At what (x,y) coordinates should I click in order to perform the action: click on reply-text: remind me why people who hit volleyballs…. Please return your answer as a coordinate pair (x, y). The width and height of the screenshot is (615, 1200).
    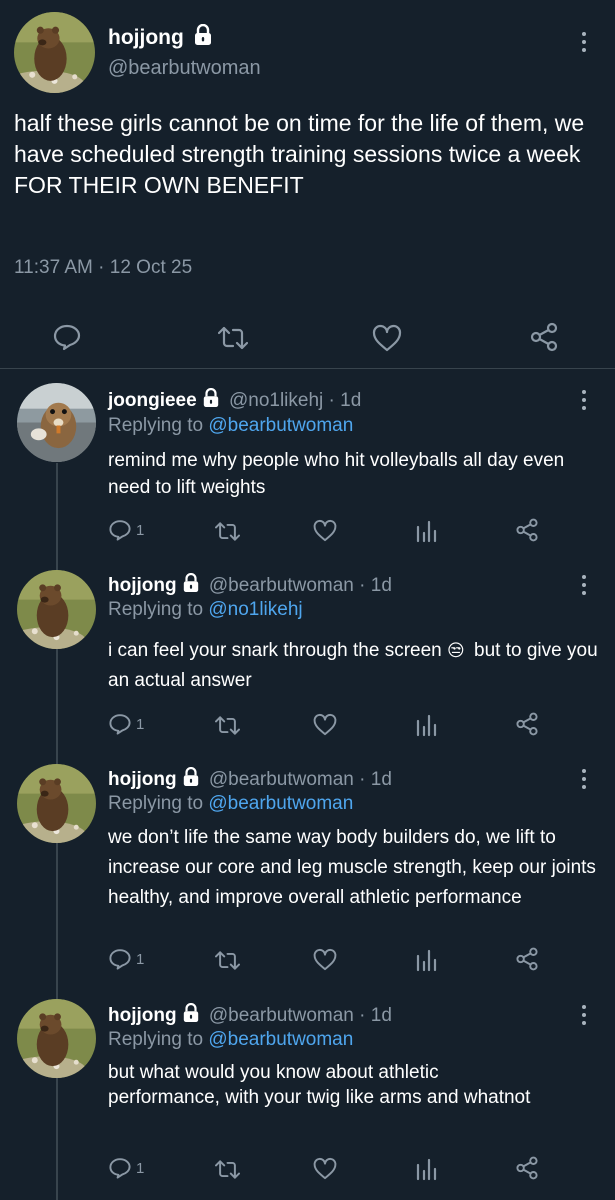
    Looking at the image, I should click on (336, 474).